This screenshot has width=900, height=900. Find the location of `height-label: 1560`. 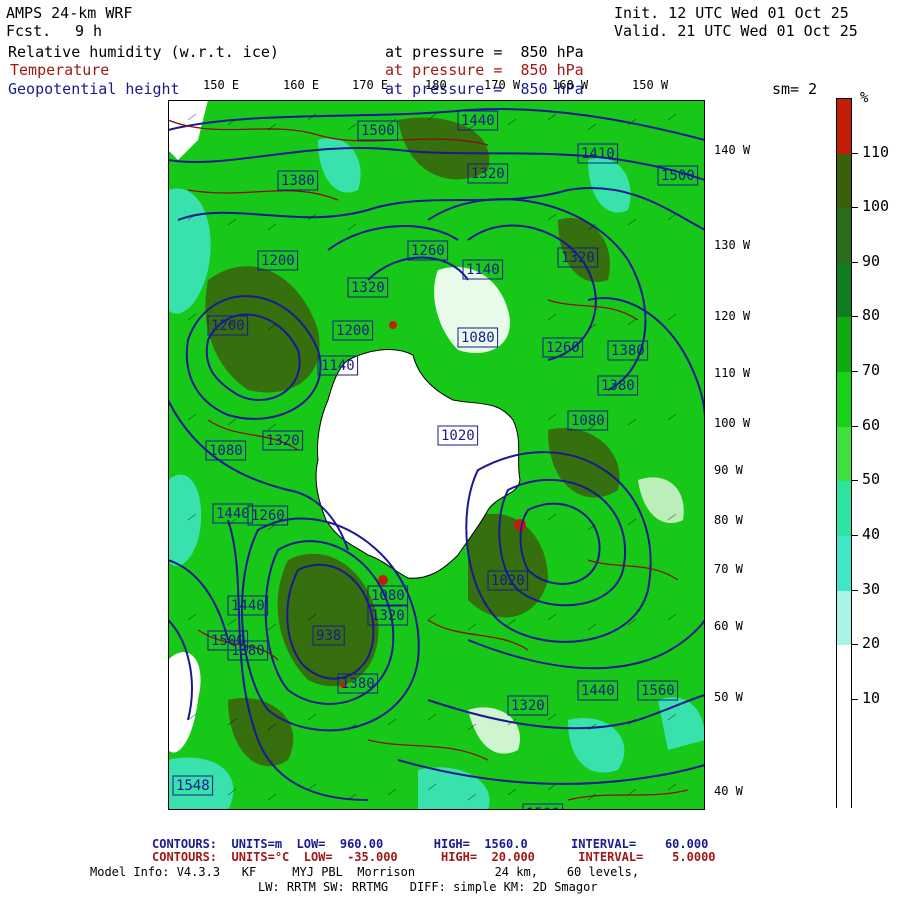

height-label: 1560 is located at coordinates (658, 691).